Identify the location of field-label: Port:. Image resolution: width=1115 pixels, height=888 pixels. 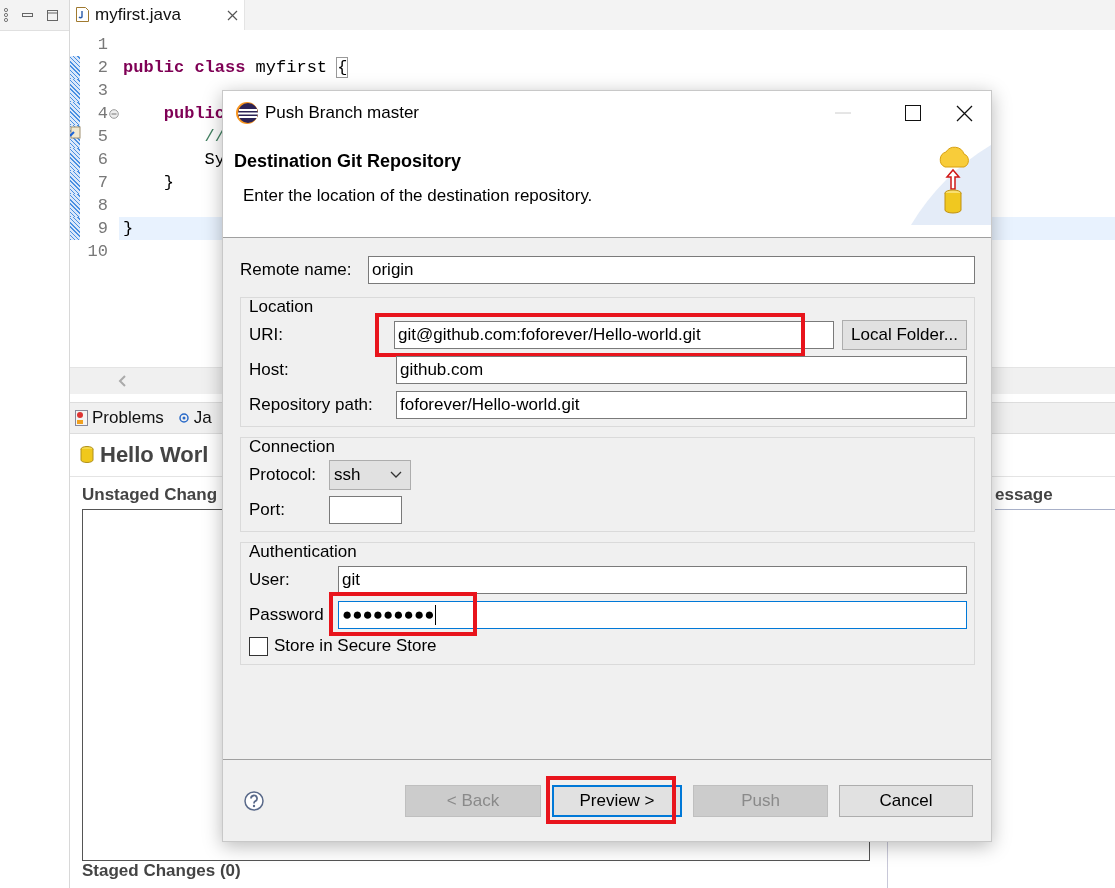
(267, 509).